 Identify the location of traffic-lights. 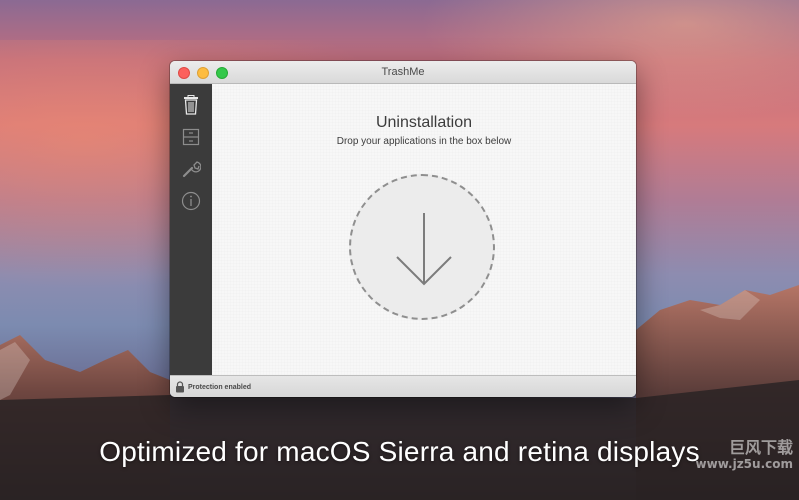
(203, 73).